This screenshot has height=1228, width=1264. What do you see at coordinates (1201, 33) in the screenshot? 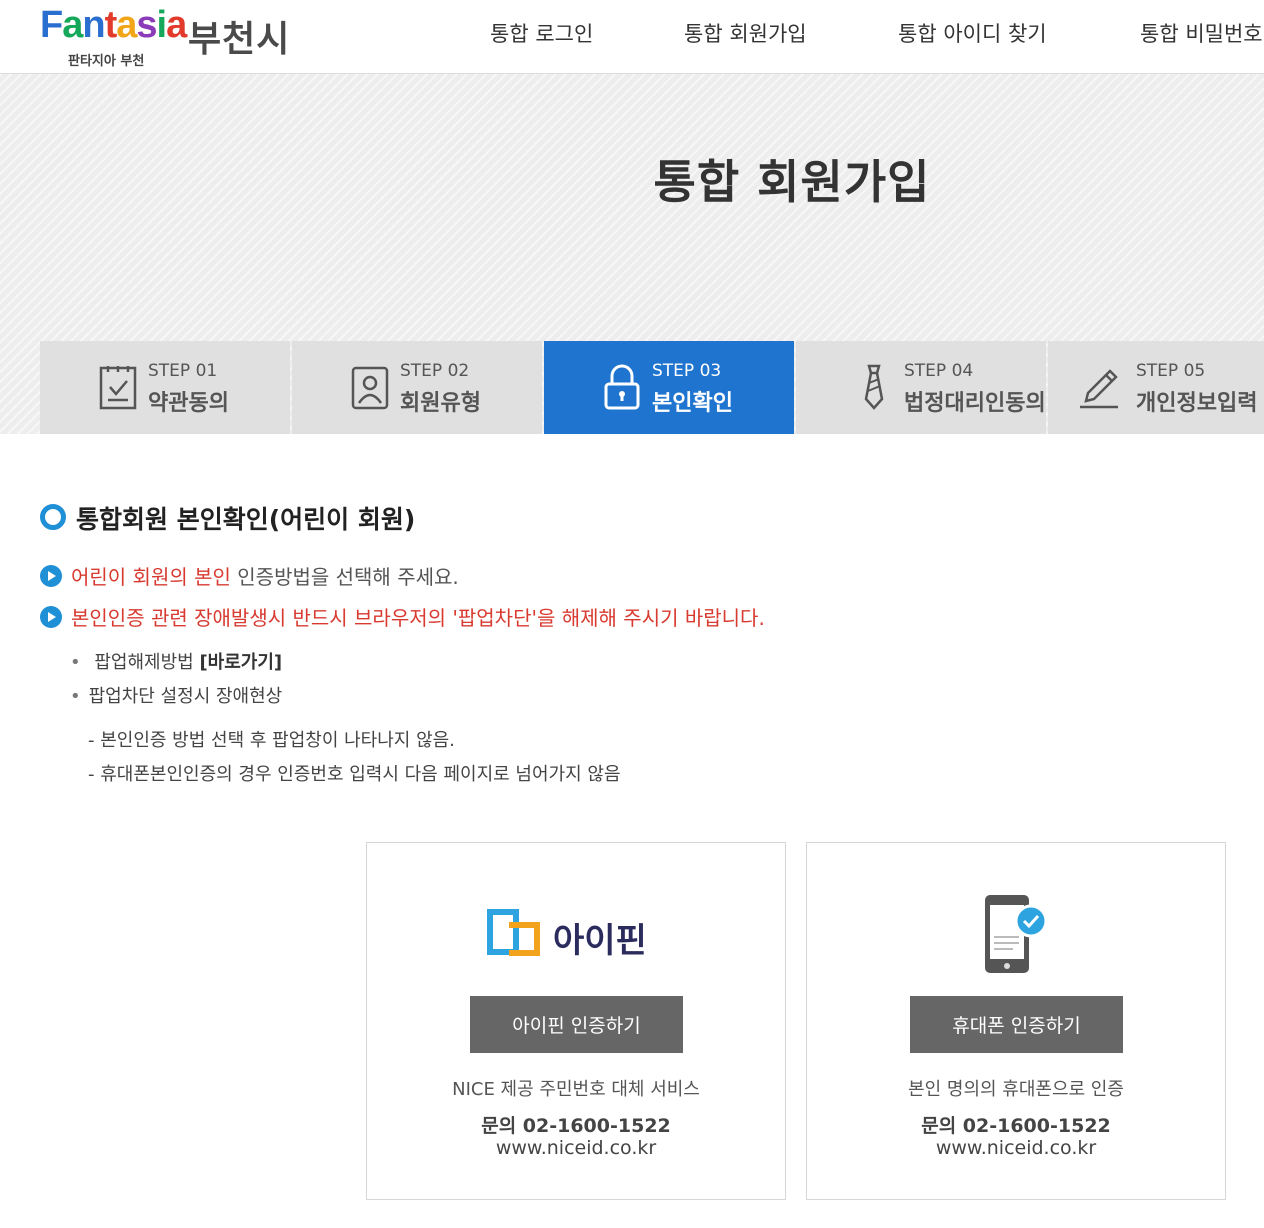
I see `nav-find-password: 통합 비밀번호` at bounding box center [1201, 33].